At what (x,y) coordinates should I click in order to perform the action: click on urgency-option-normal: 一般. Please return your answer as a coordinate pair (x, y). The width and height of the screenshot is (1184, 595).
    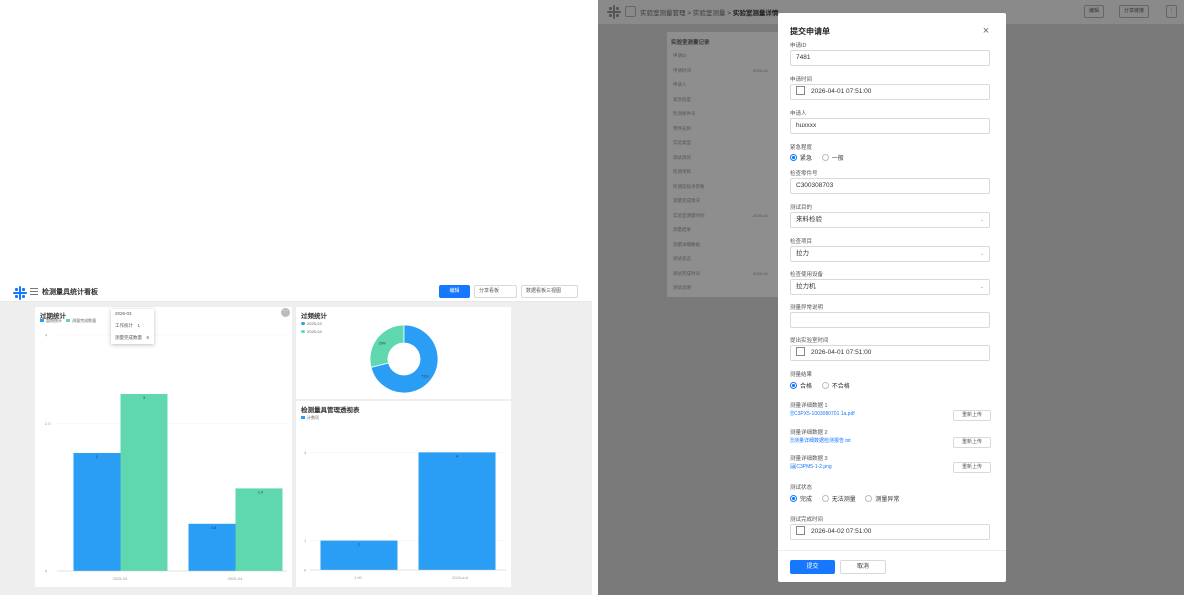
    Looking at the image, I should click on (832, 157).